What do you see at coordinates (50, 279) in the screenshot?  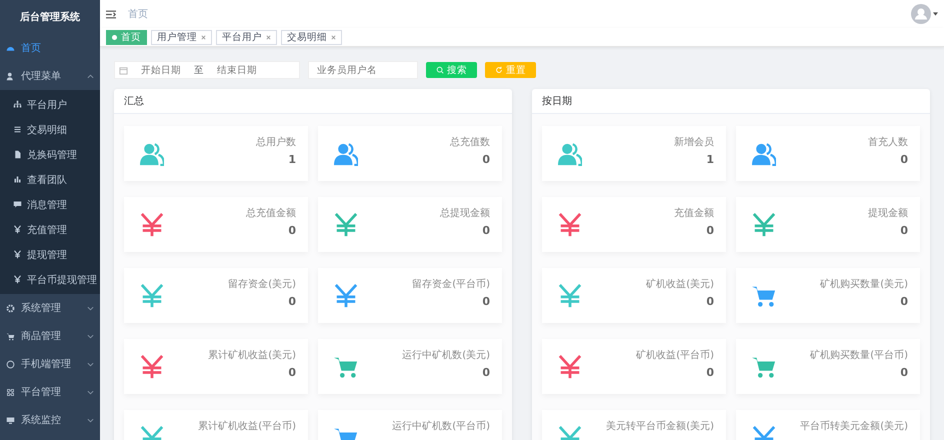 I see `submenu-item: 平台币提现管理` at bounding box center [50, 279].